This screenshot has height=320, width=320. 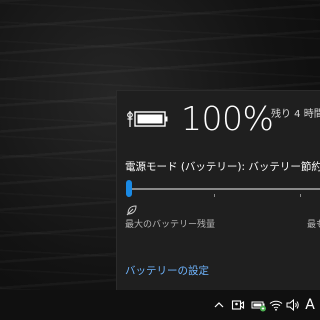 I want to click on battery-percentage: 100%, so click(x=227, y=118).